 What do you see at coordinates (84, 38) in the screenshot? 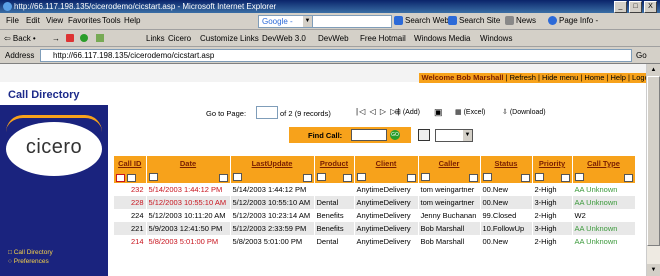
I see `refresh-icon` at bounding box center [84, 38].